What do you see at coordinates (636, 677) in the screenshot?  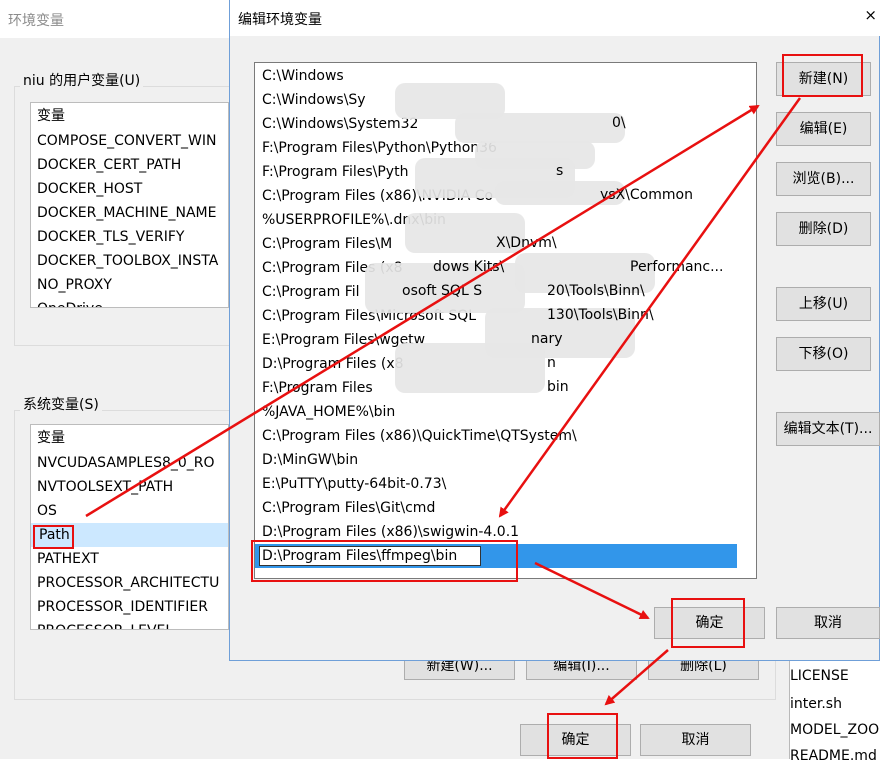 I see `arrow-ok-to-bg-ok` at bounding box center [636, 677].